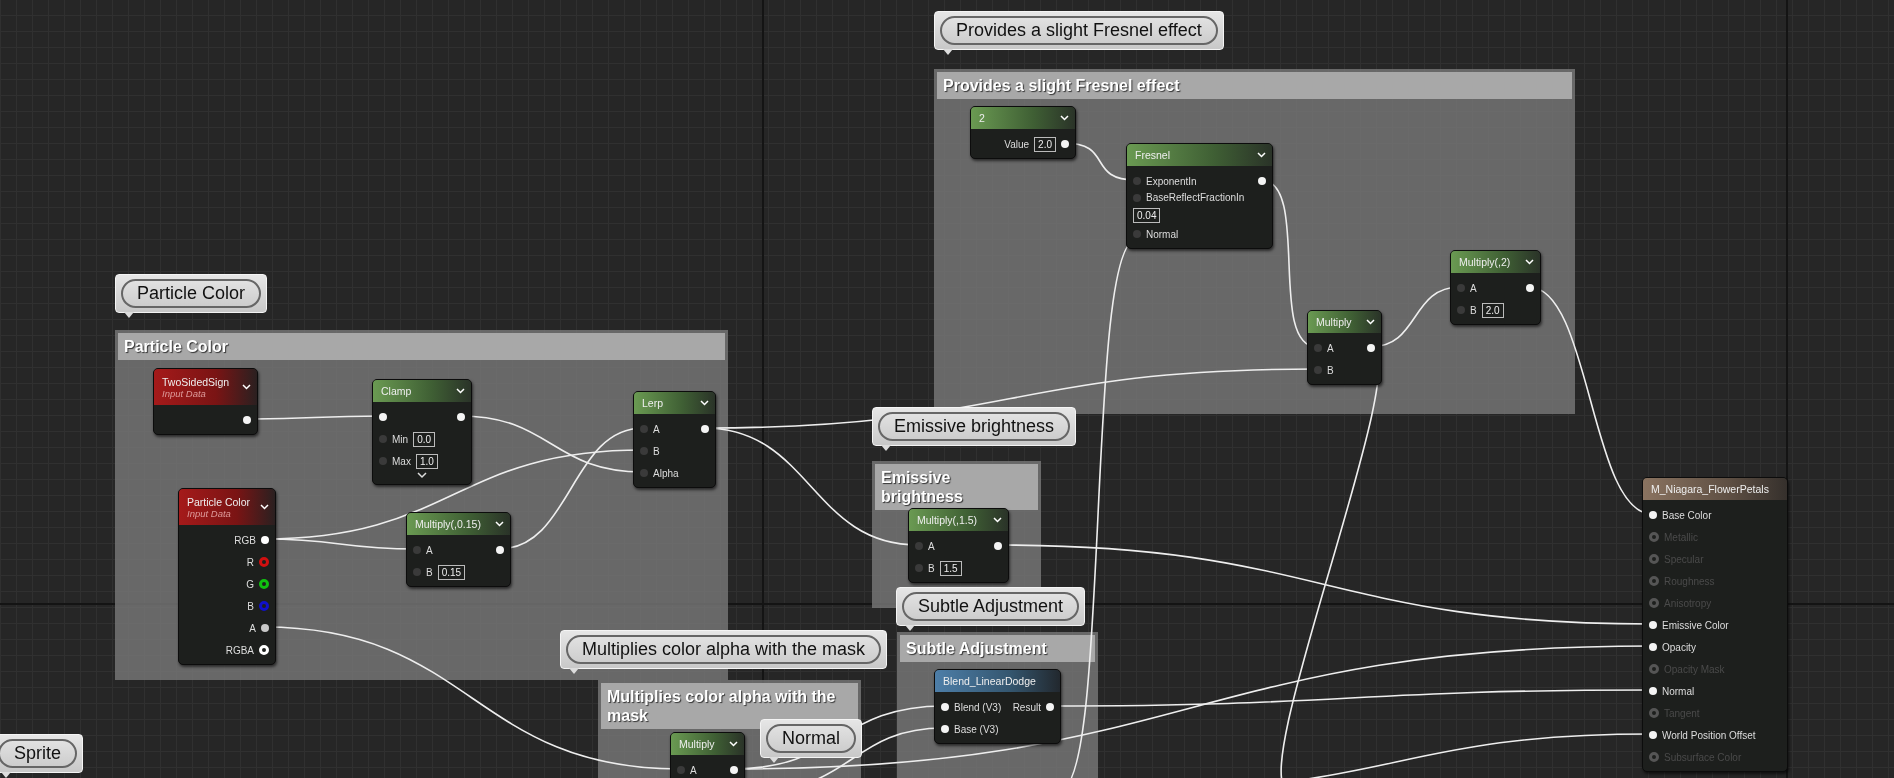 The height and width of the screenshot is (778, 1894). What do you see at coordinates (1695, 625) in the screenshot?
I see `pin-label: Emissive Color` at bounding box center [1695, 625].